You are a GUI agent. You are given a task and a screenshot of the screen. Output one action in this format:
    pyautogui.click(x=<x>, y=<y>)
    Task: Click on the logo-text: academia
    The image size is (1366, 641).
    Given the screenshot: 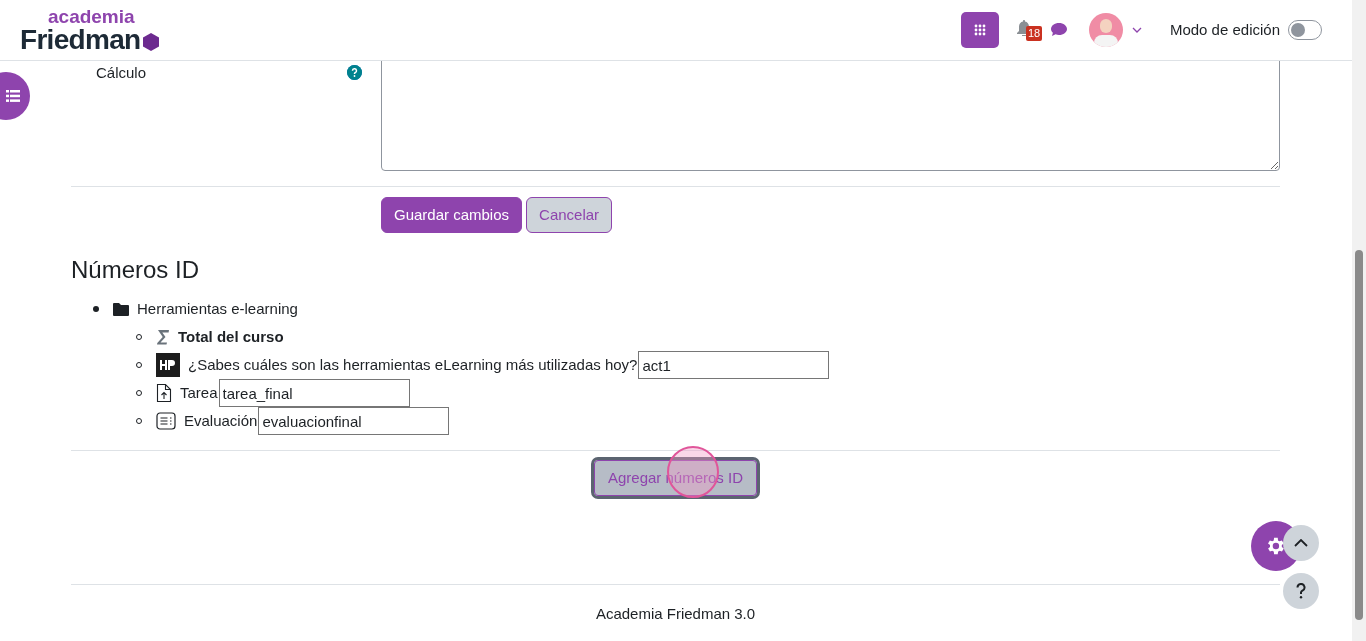 What is the action you would take?
    pyautogui.click(x=92, y=16)
    